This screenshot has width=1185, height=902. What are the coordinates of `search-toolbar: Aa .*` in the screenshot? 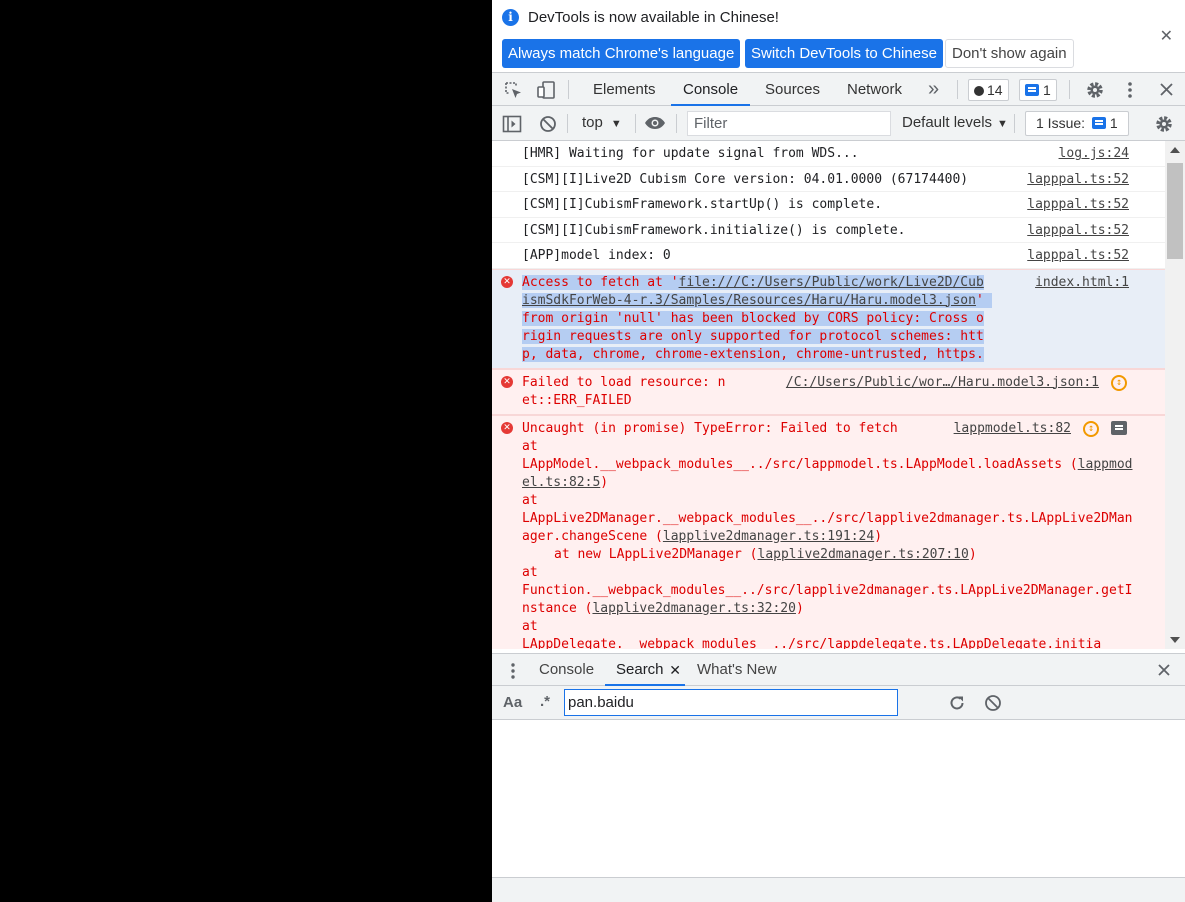 It's located at (838, 703).